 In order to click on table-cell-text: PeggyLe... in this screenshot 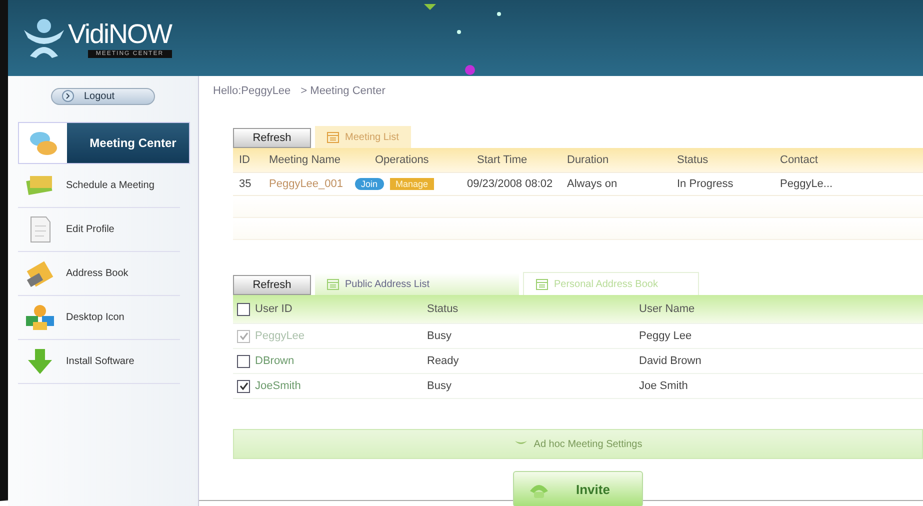, I will do `click(807, 184)`.